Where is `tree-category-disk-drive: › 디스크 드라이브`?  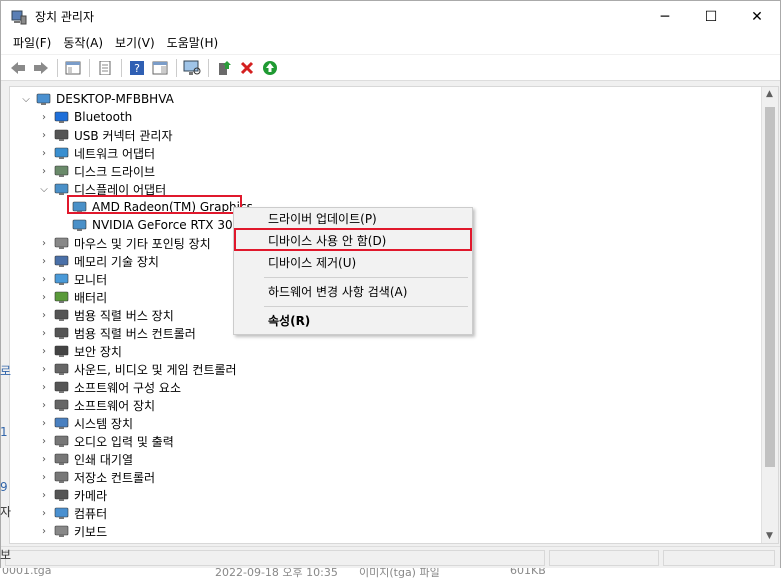 tree-category-disk-drive: › 디스크 드라이브 is located at coordinates (96, 171).